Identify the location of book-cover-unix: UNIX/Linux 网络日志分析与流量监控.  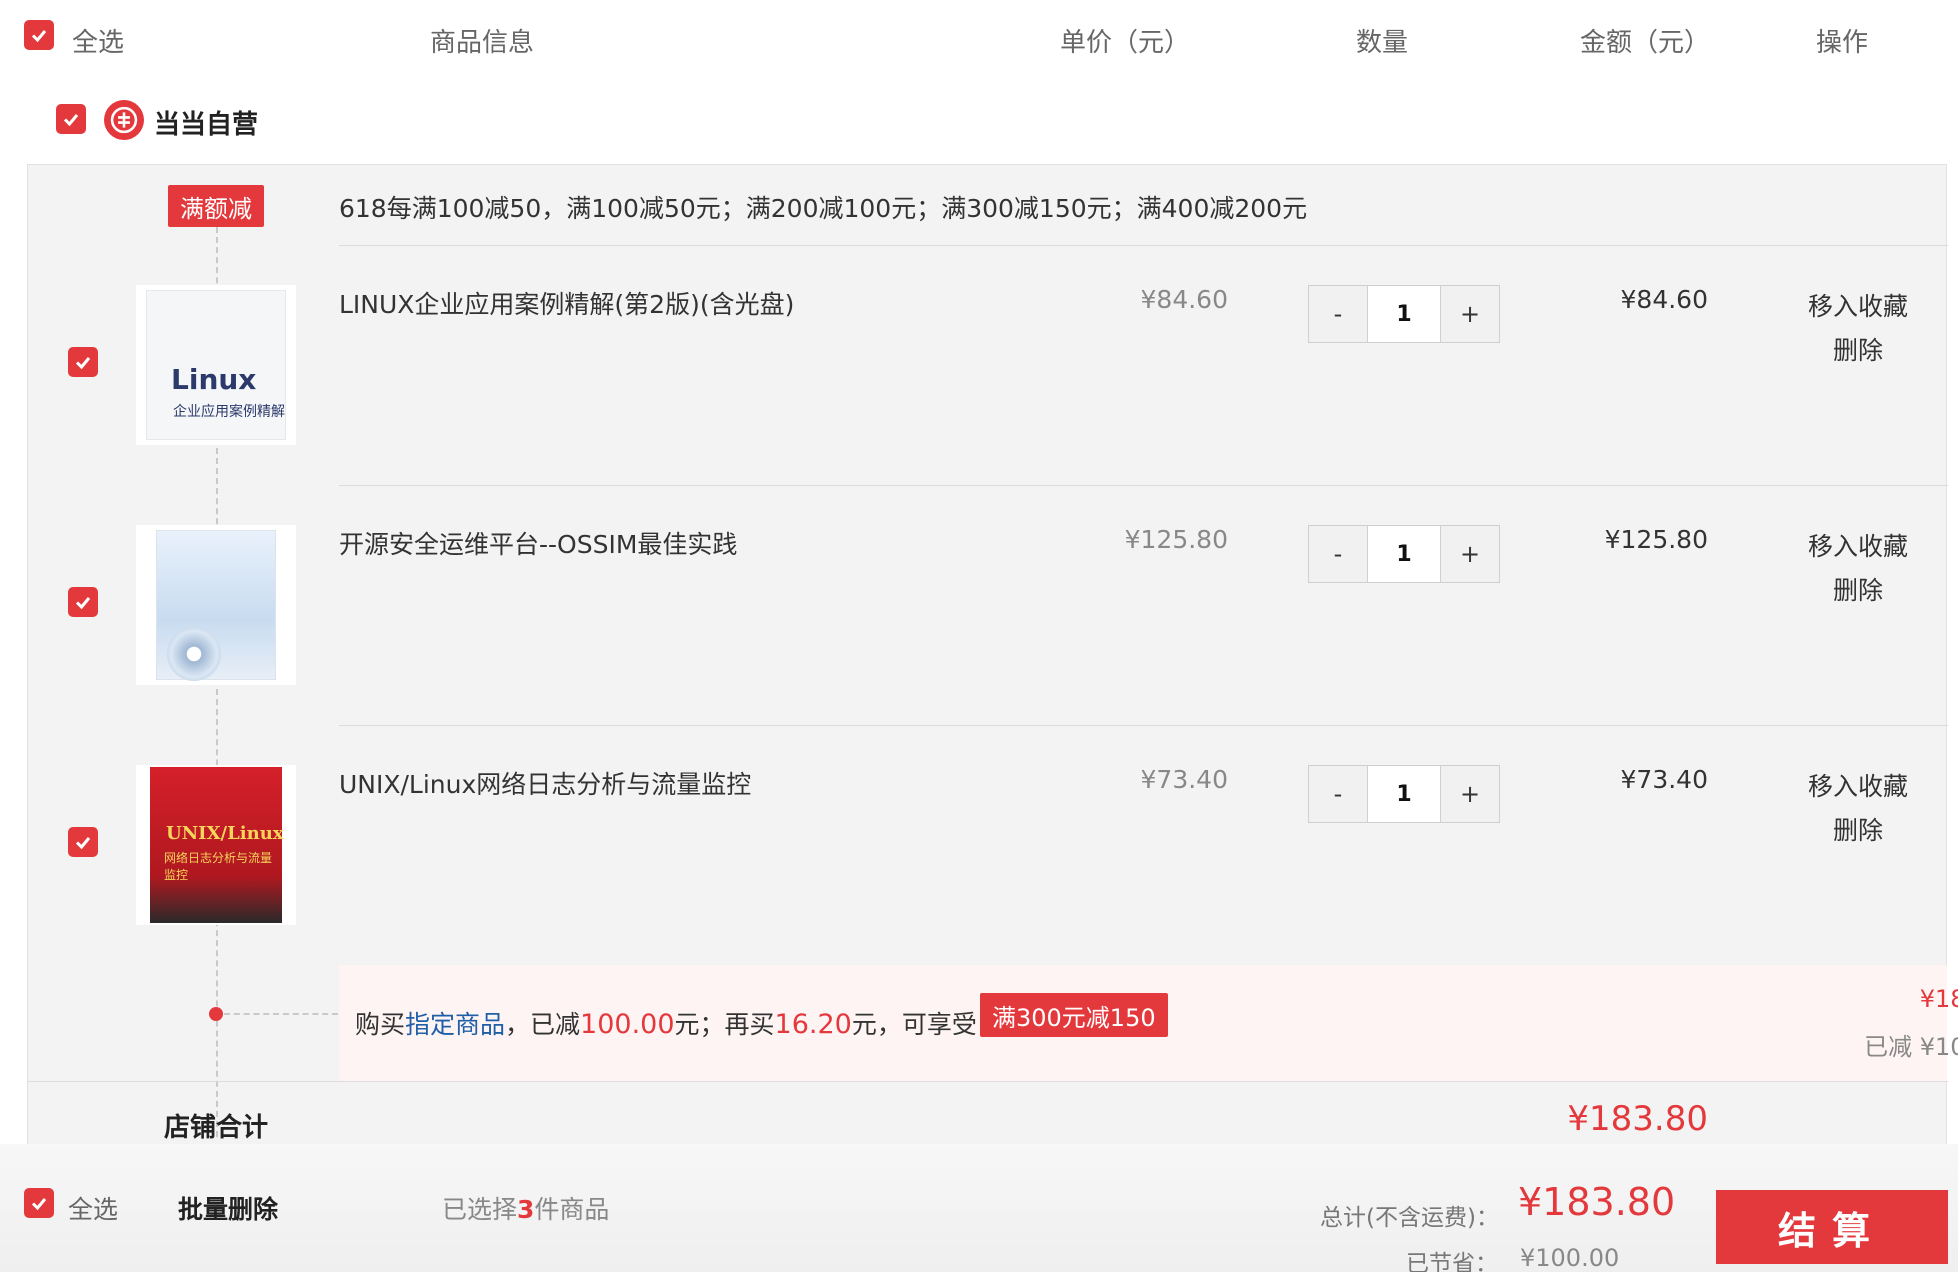
(217, 845).